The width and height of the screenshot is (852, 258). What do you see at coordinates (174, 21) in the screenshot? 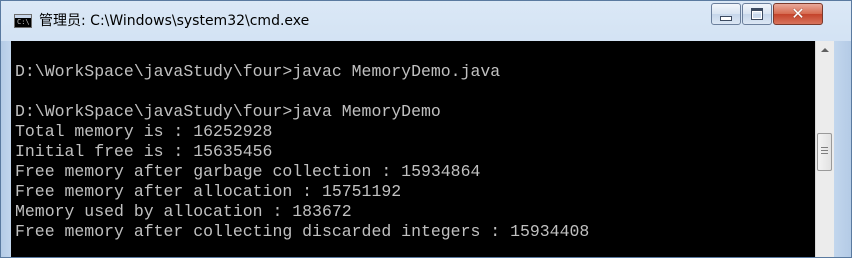
I see `window-title: 管理员: C:\Windows\system32\cmd.exe` at bounding box center [174, 21].